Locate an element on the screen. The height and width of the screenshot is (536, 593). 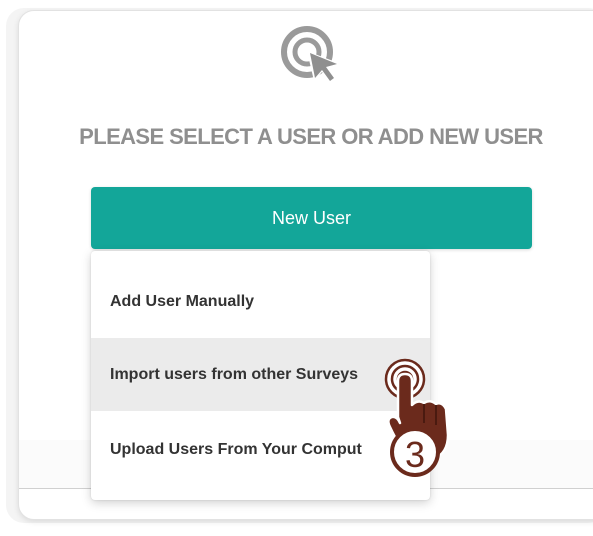
menu-item-add-user-manually: Add User Manually is located at coordinates (260, 301).